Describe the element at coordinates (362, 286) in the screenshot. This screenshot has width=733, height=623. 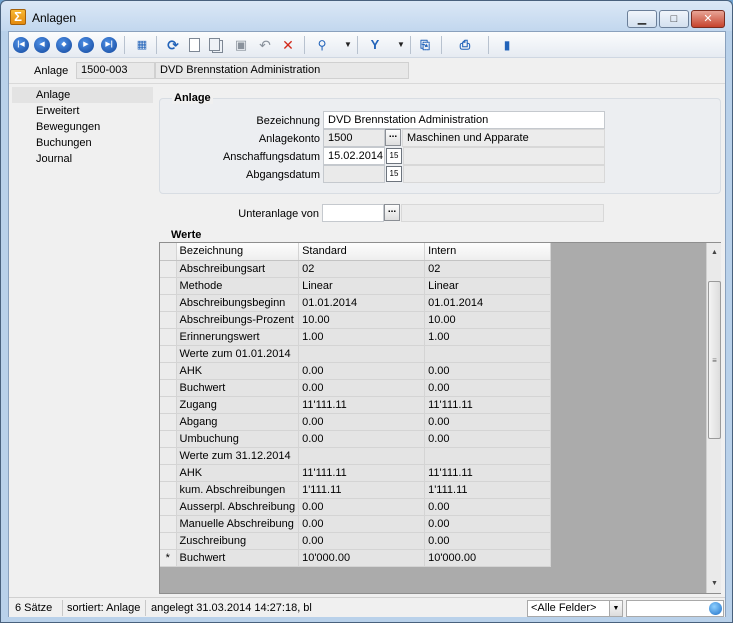
I see `cell-standard: Linear` at that location.